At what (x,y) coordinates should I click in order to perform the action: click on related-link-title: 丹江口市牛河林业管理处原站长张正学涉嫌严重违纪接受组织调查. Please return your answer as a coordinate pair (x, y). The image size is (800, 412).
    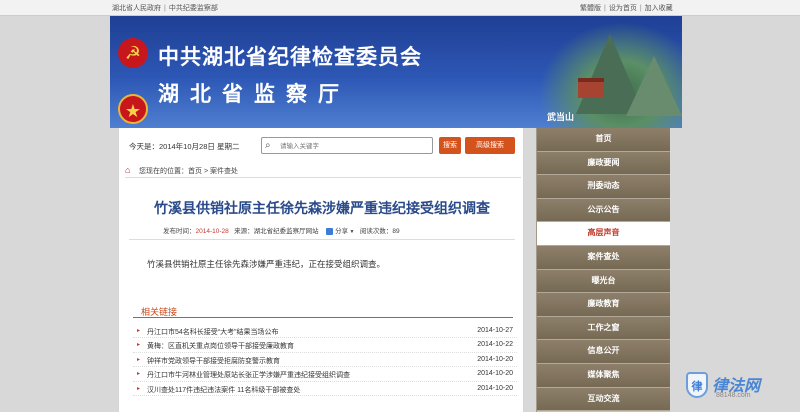
    Looking at the image, I should click on (248, 375).